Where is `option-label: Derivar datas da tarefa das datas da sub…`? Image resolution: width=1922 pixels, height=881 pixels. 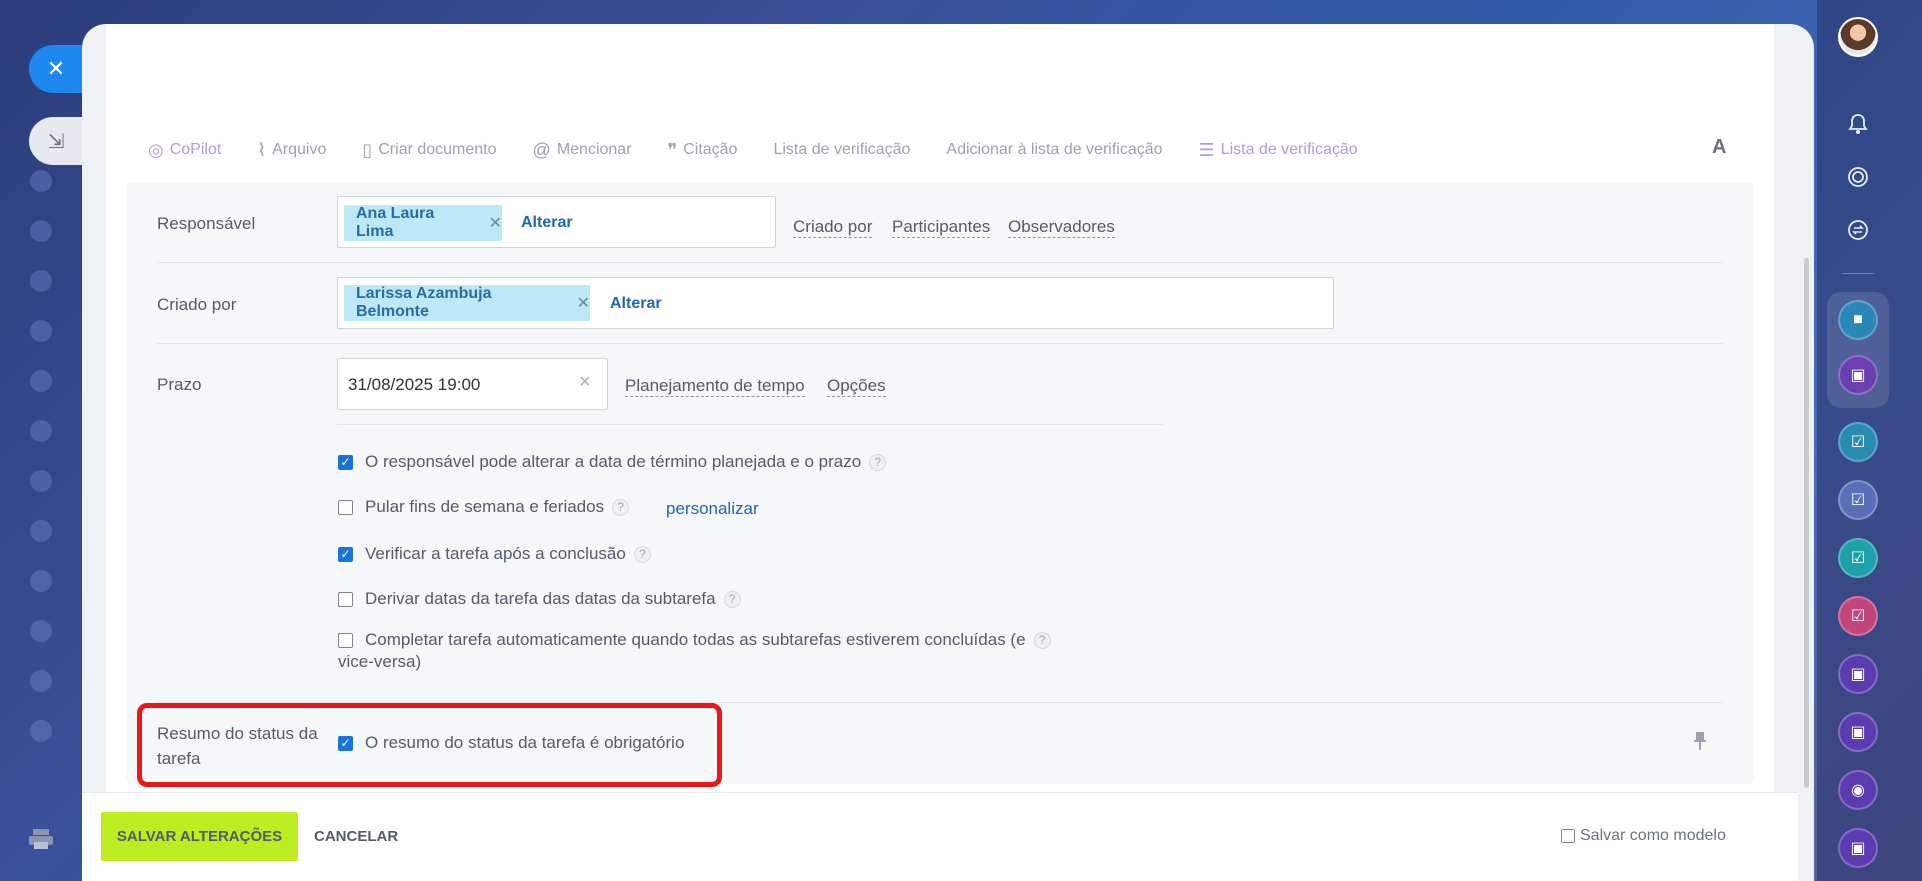 option-label: Derivar datas da tarefa das datas da sub… is located at coordinates (540, 598).